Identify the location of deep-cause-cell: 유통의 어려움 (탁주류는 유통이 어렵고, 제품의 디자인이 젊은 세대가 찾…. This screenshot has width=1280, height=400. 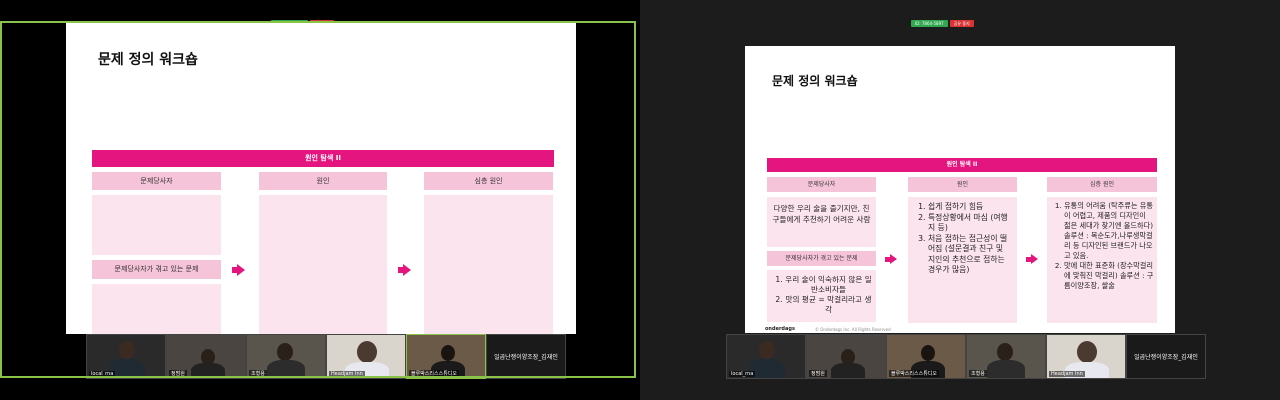
(1102, 260).